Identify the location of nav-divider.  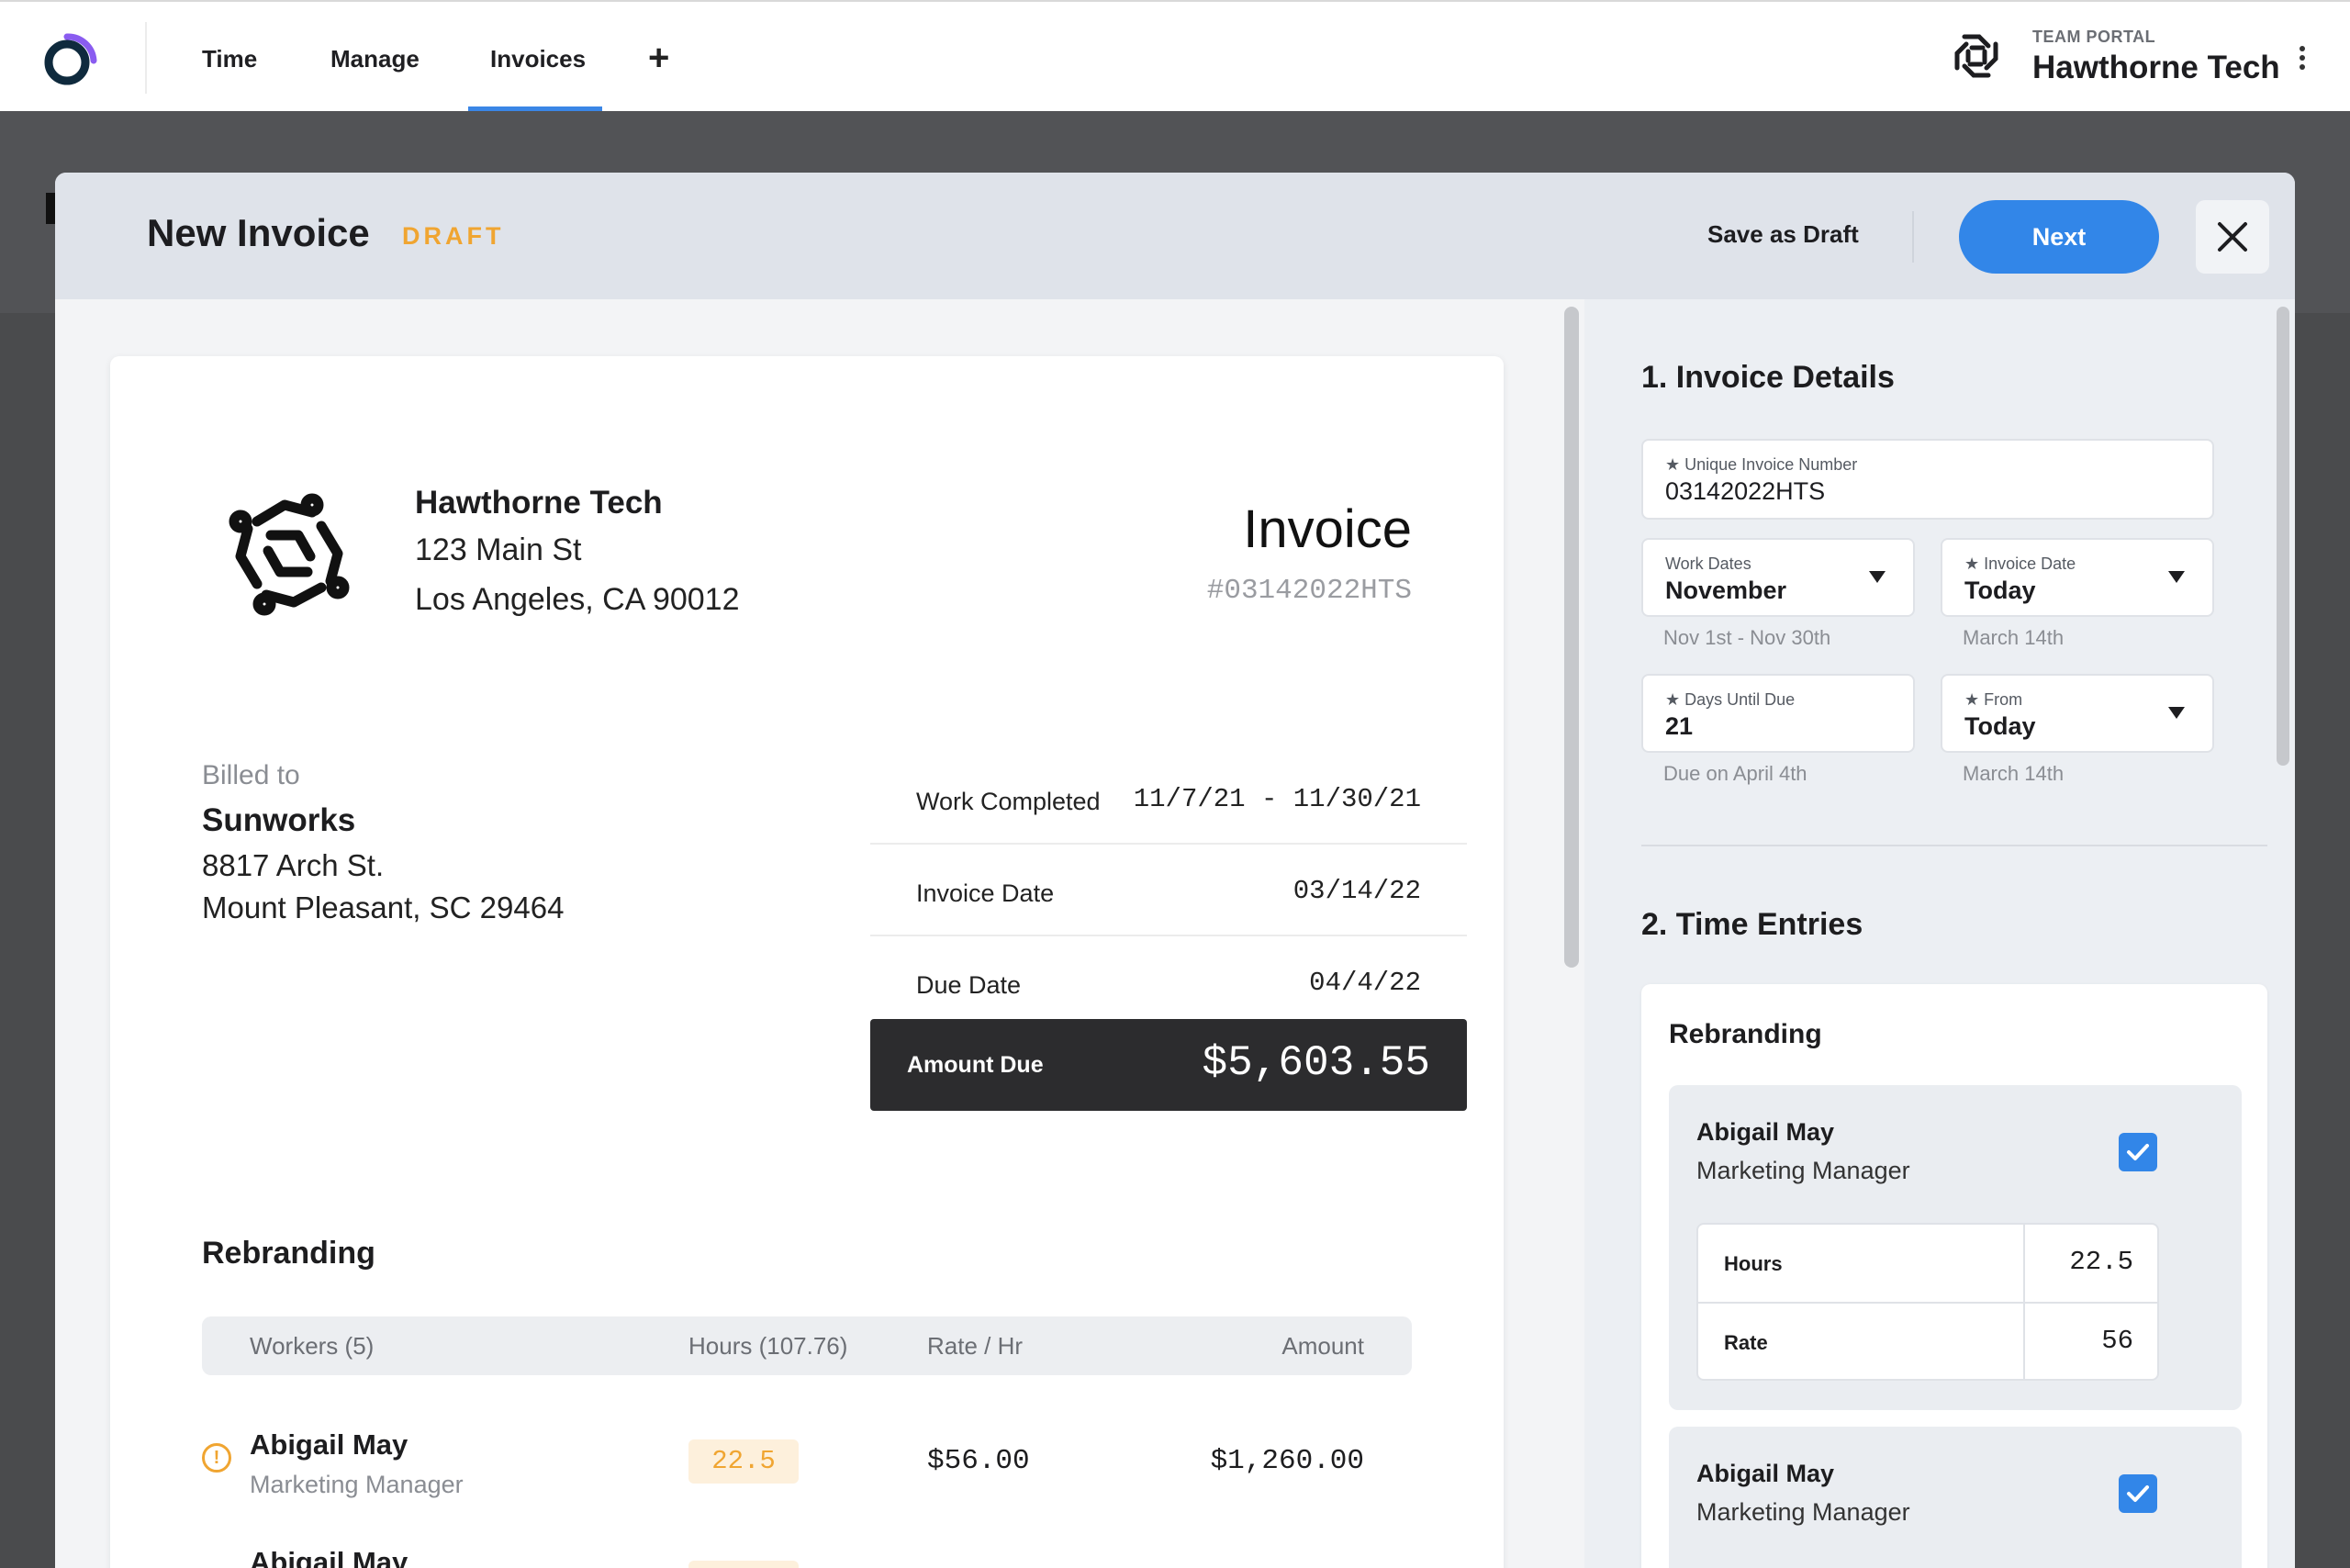
(146, 58).